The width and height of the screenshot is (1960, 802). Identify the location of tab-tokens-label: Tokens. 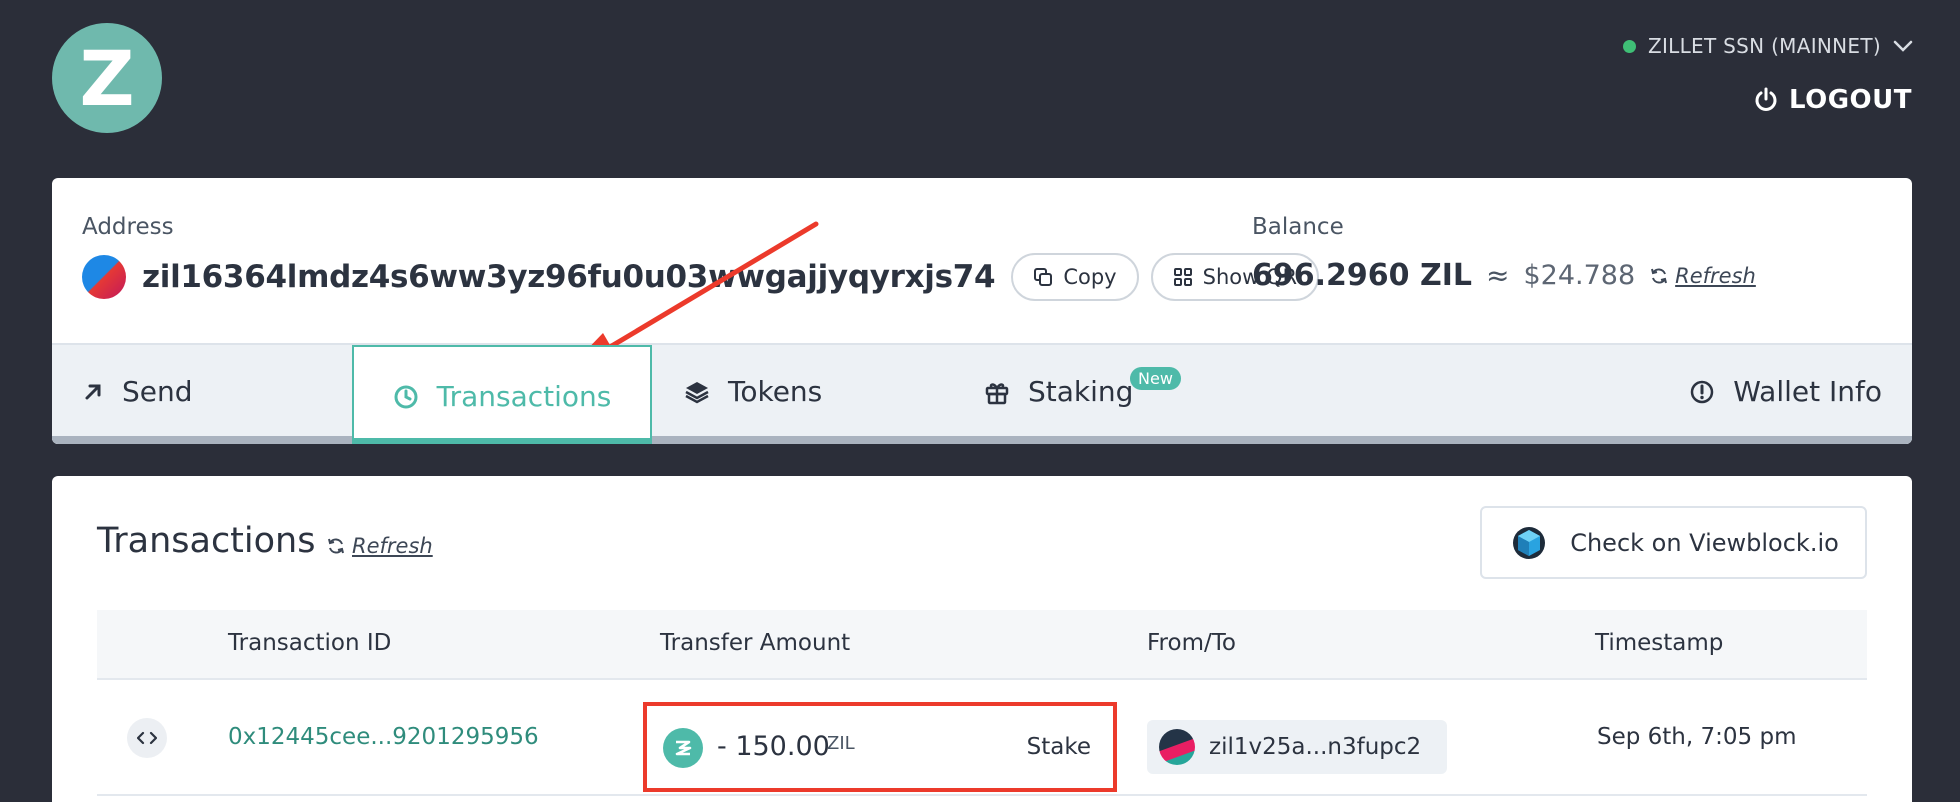
(775, 391).